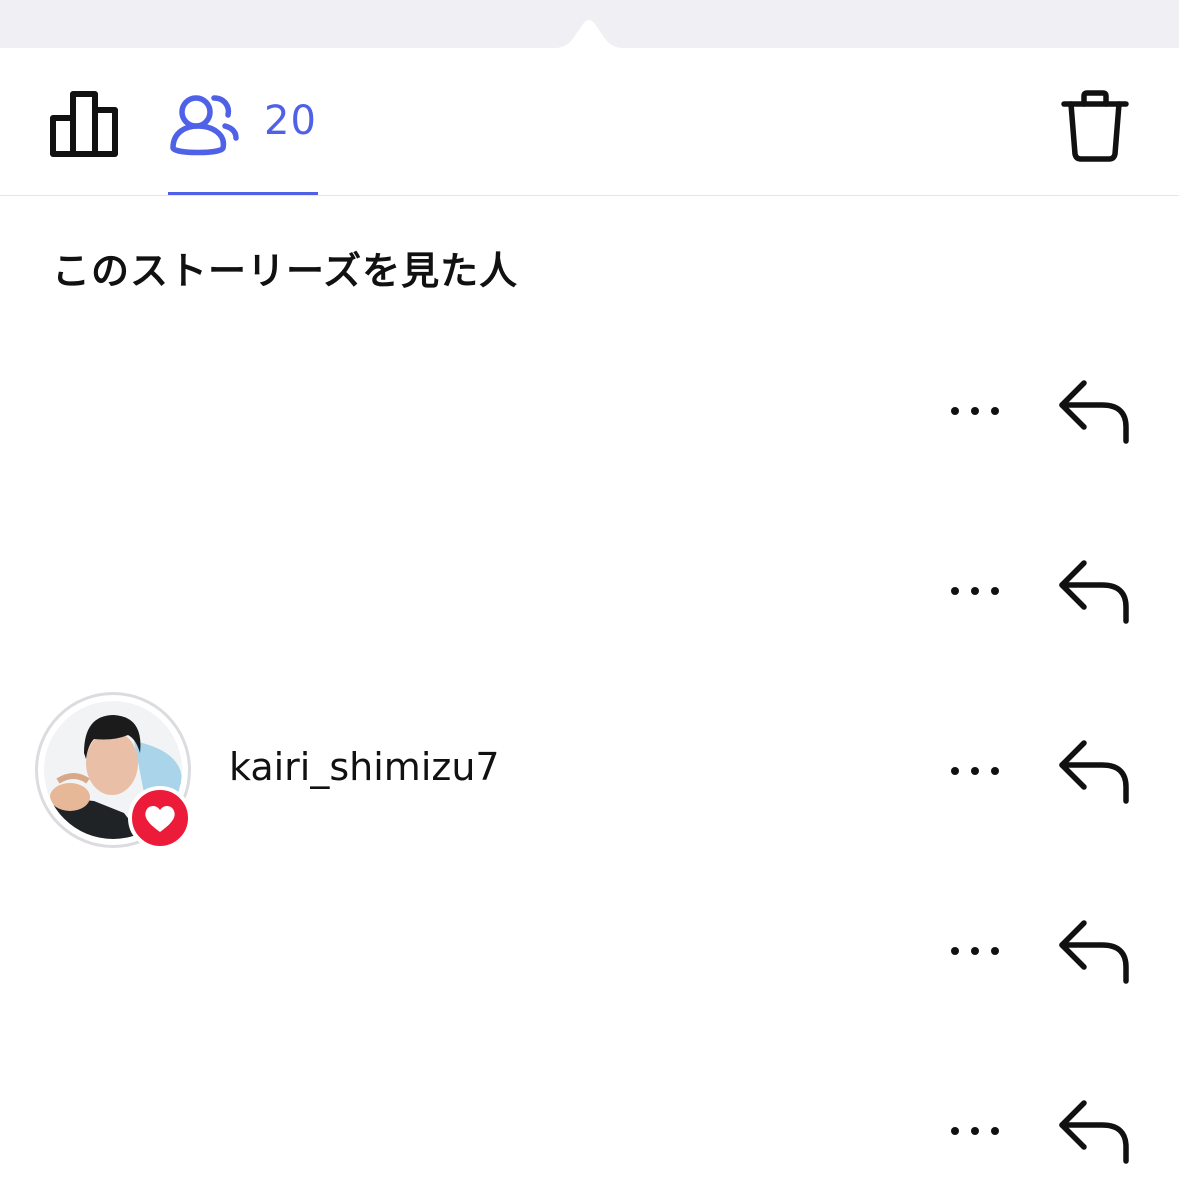 Image resolution: width=1179 pixels, height=1179 pixels. I want to click on delete-story-button, so click(1095, 126).